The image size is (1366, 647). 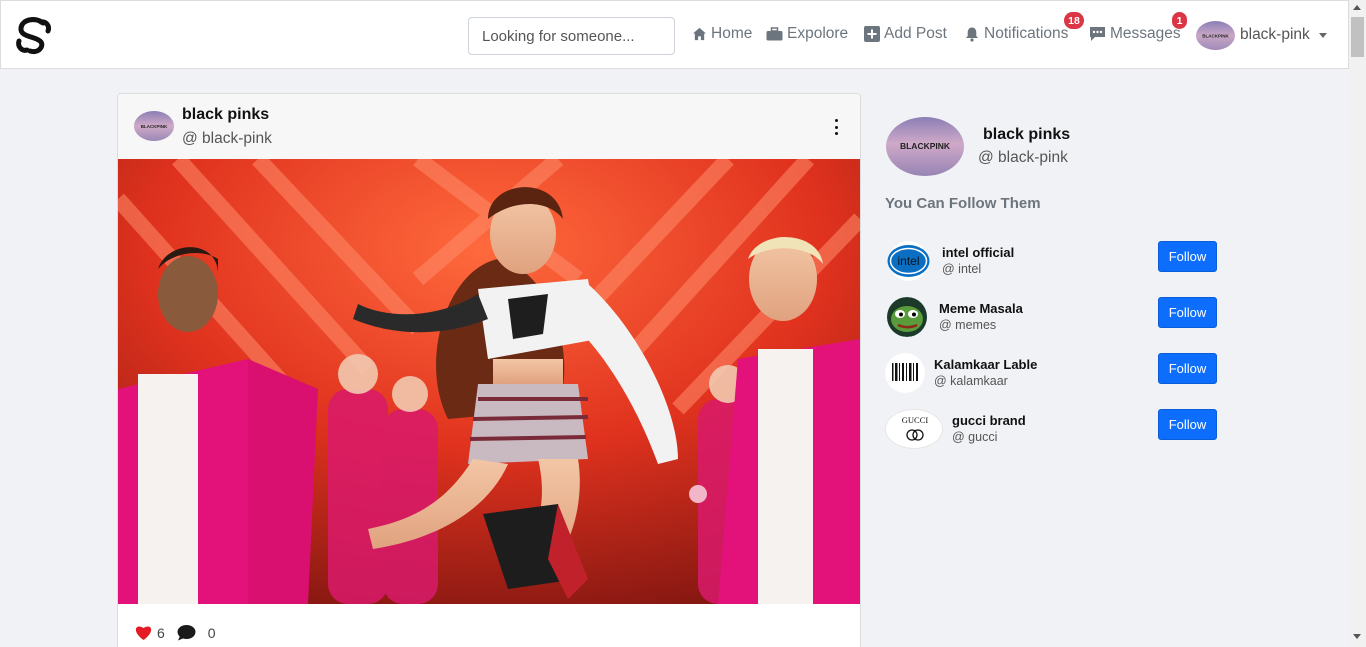 I want to click on scroll-down-arrow-icon, so click(x=1357, y=636).